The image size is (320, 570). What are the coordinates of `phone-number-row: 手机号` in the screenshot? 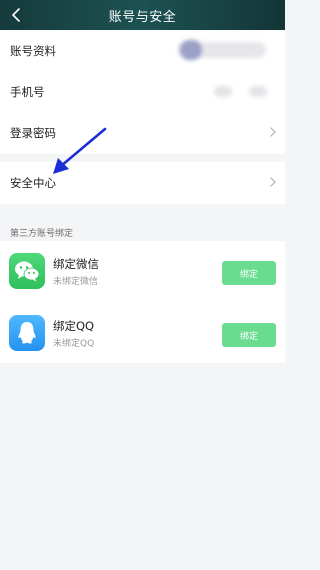 It's located at (142, 91).